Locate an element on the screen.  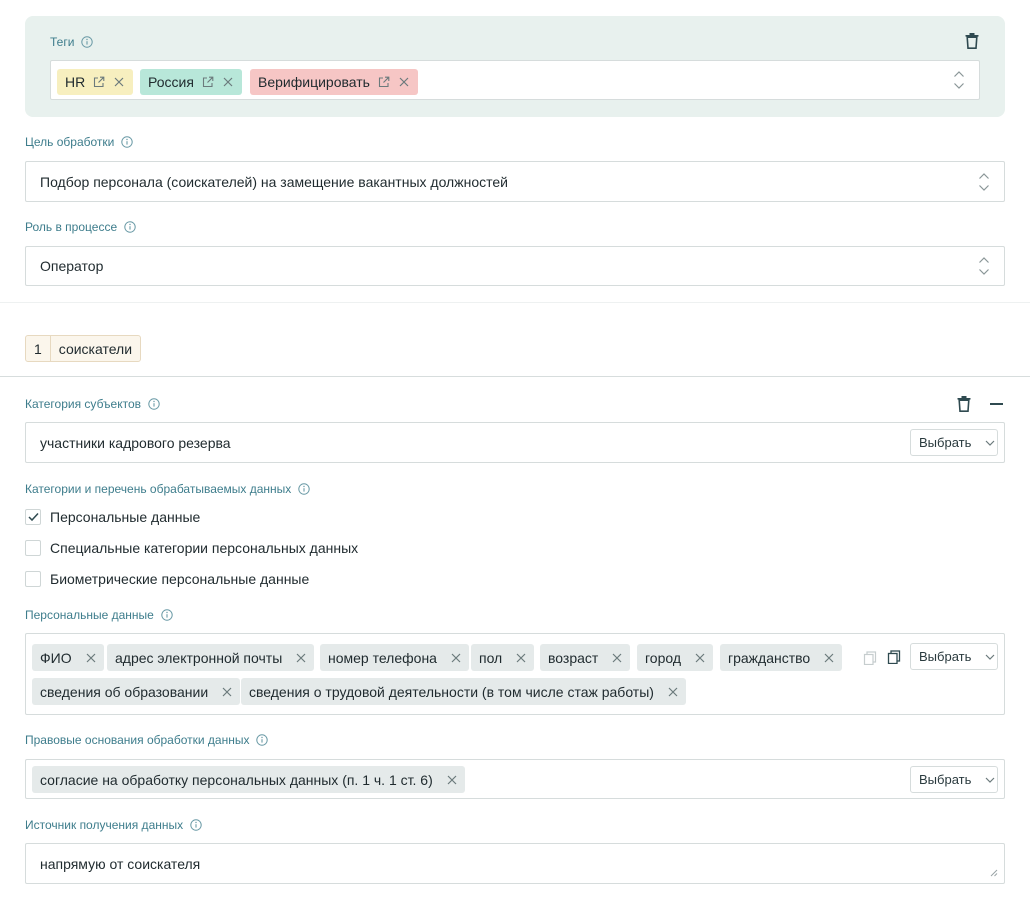
subject-tab: 1 соискатели is located at coordinates (83, 348).